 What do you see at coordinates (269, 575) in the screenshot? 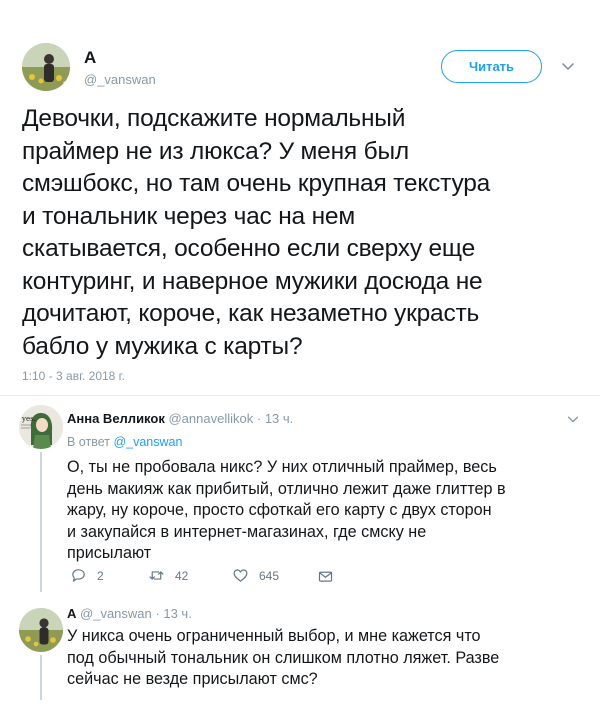
I see `like-count: 645` at bounding box center [269, 575].